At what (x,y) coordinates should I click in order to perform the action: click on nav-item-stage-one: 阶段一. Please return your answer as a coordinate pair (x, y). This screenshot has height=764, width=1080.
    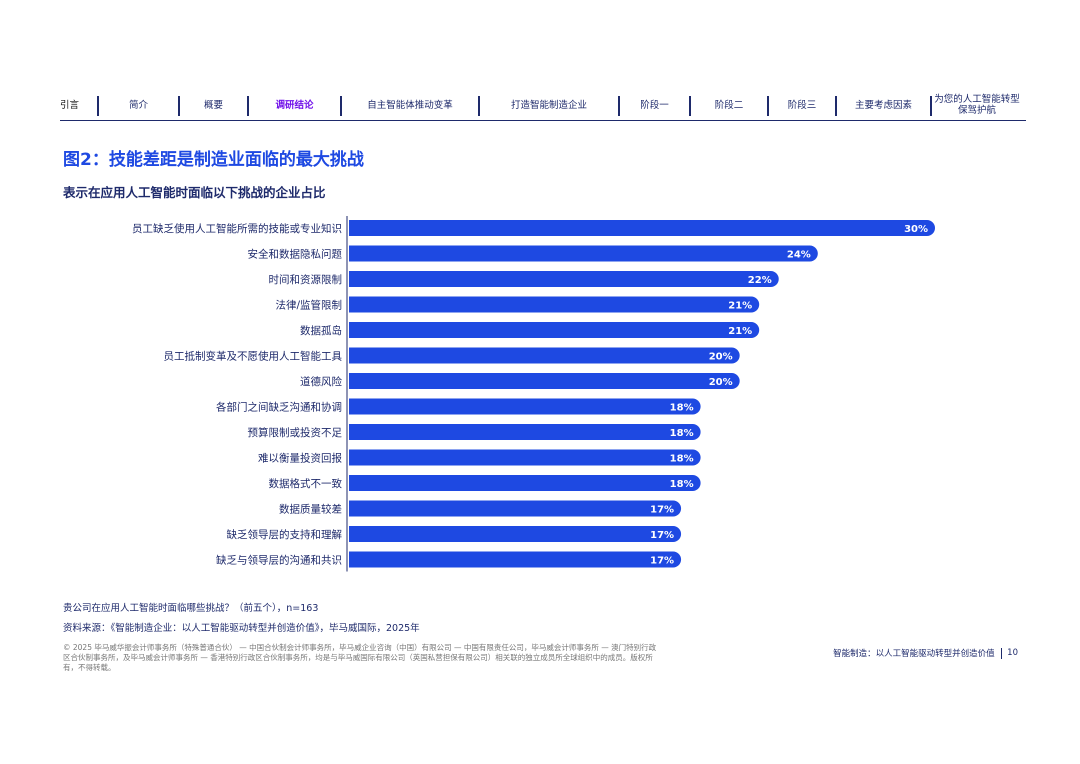
    Looking at the image, I should click on (654, 105).